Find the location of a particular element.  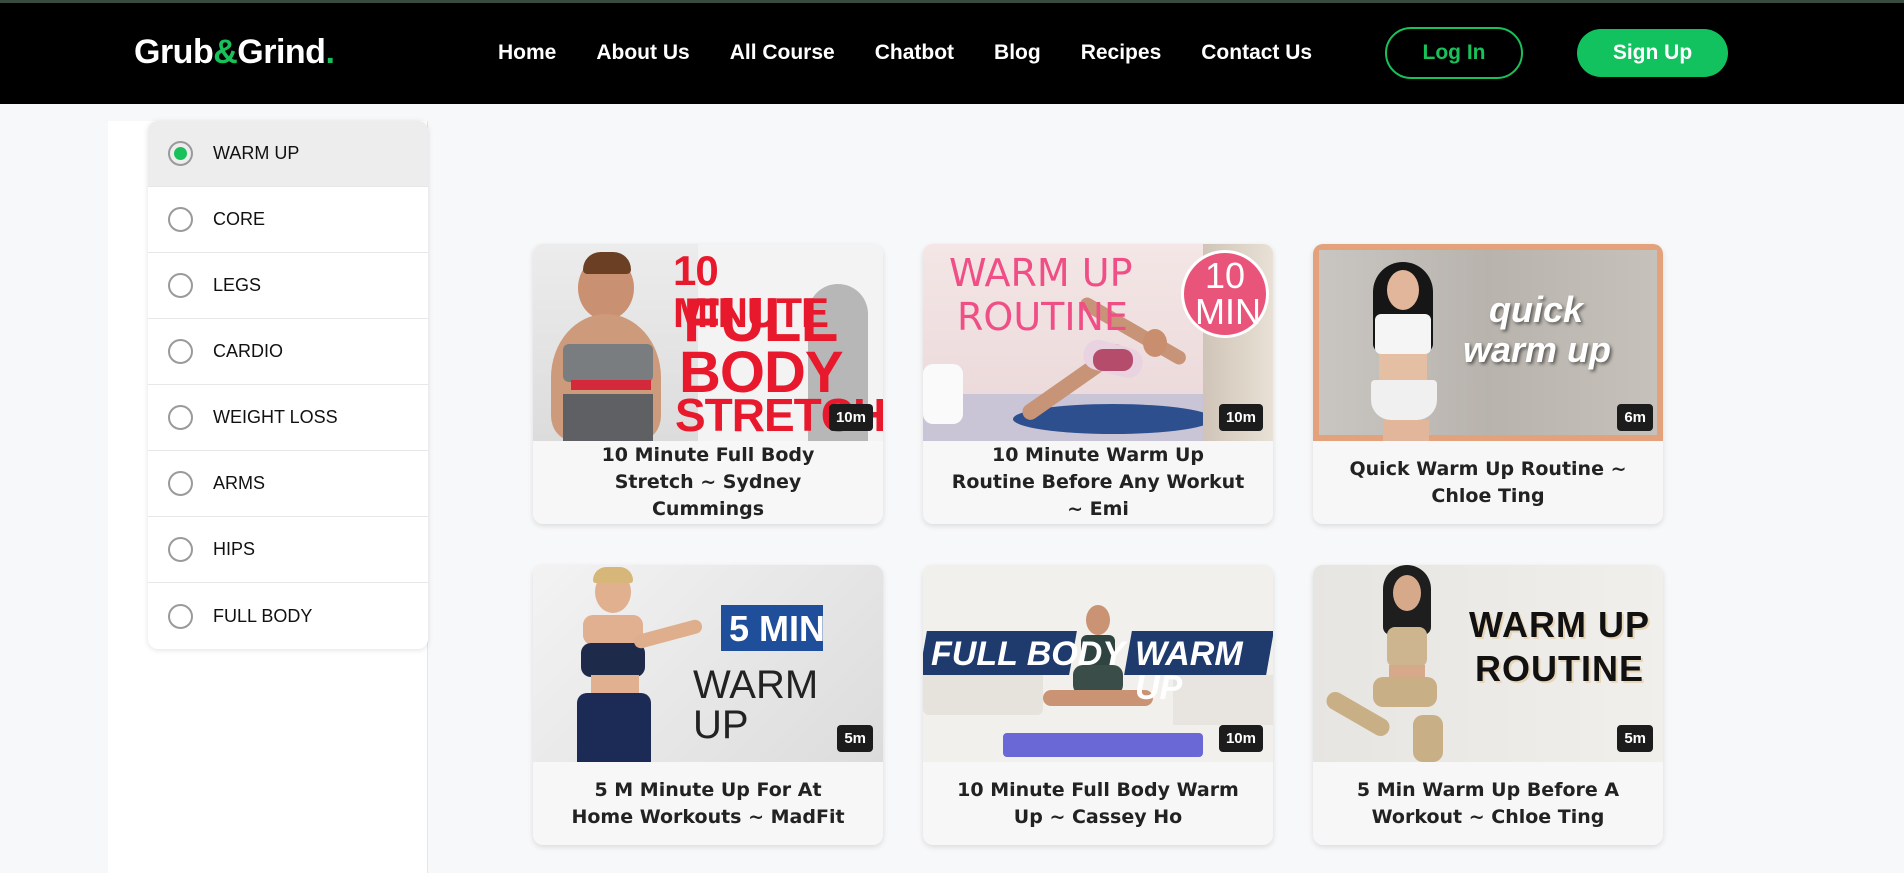

brand-logo: Grub&Grind. is located at coordinates (234, 52).